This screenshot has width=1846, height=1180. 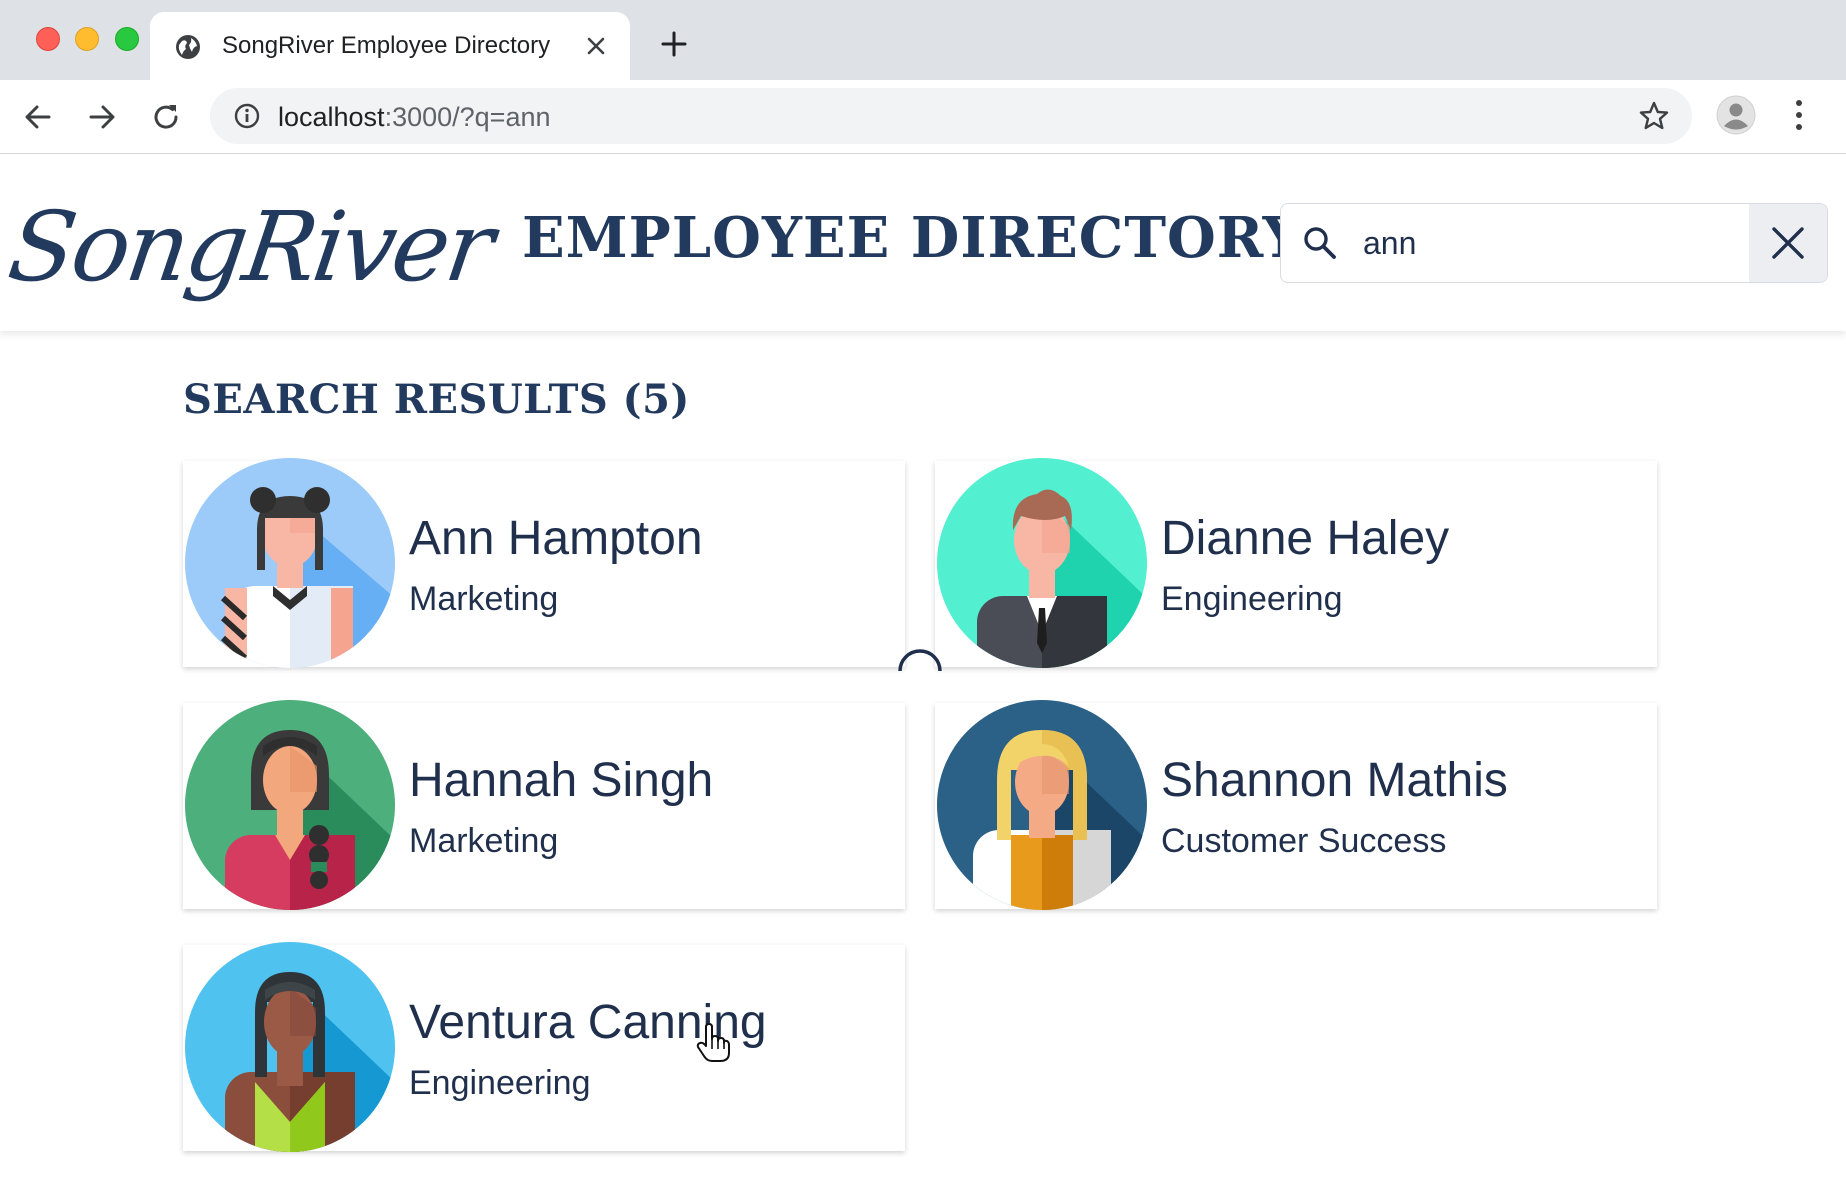 What do you see at coordinates (713, 1042) in the screenshot?
I see `hand-cursor-icon` at bounding box center [713, 1042].